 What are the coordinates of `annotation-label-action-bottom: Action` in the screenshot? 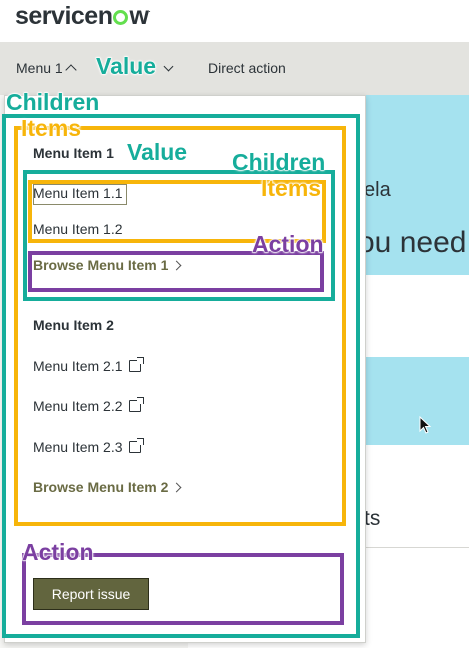 It's located at (58, 552).